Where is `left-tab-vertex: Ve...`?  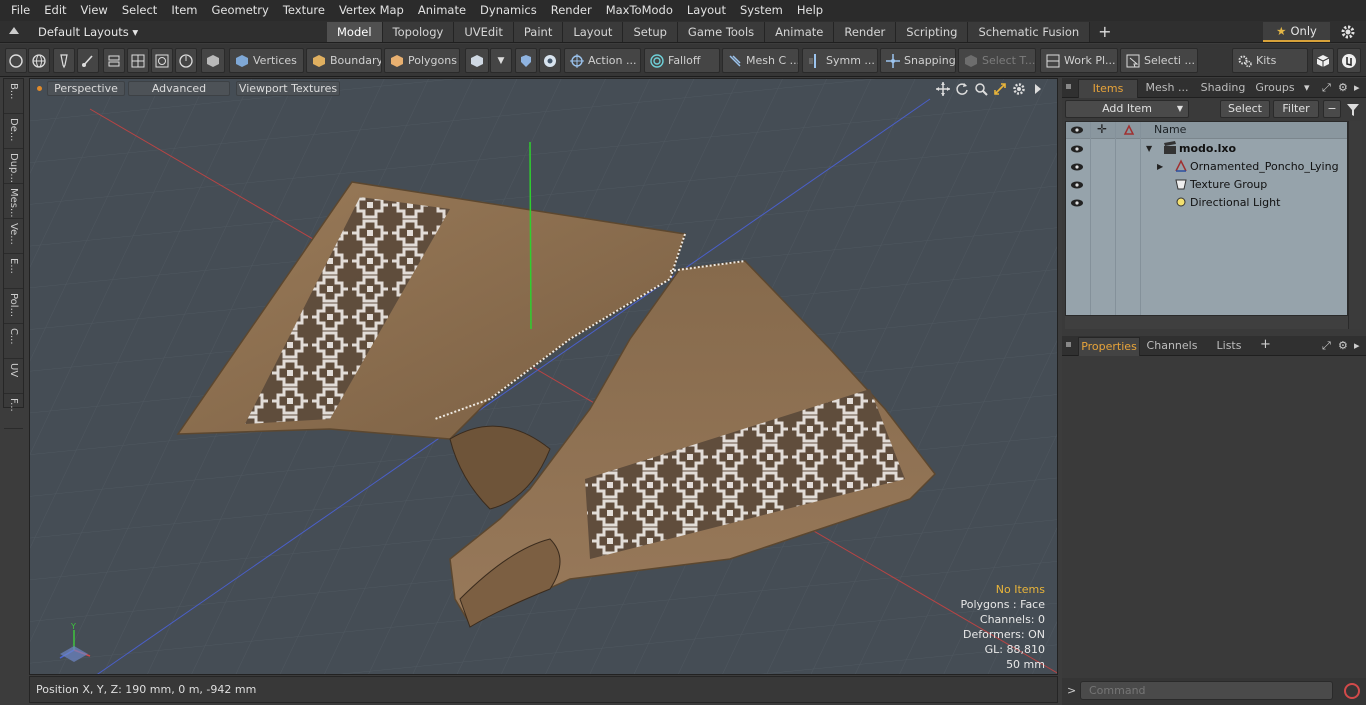
left-tab-vertex: Ve... is located at coordinates (13, 236).